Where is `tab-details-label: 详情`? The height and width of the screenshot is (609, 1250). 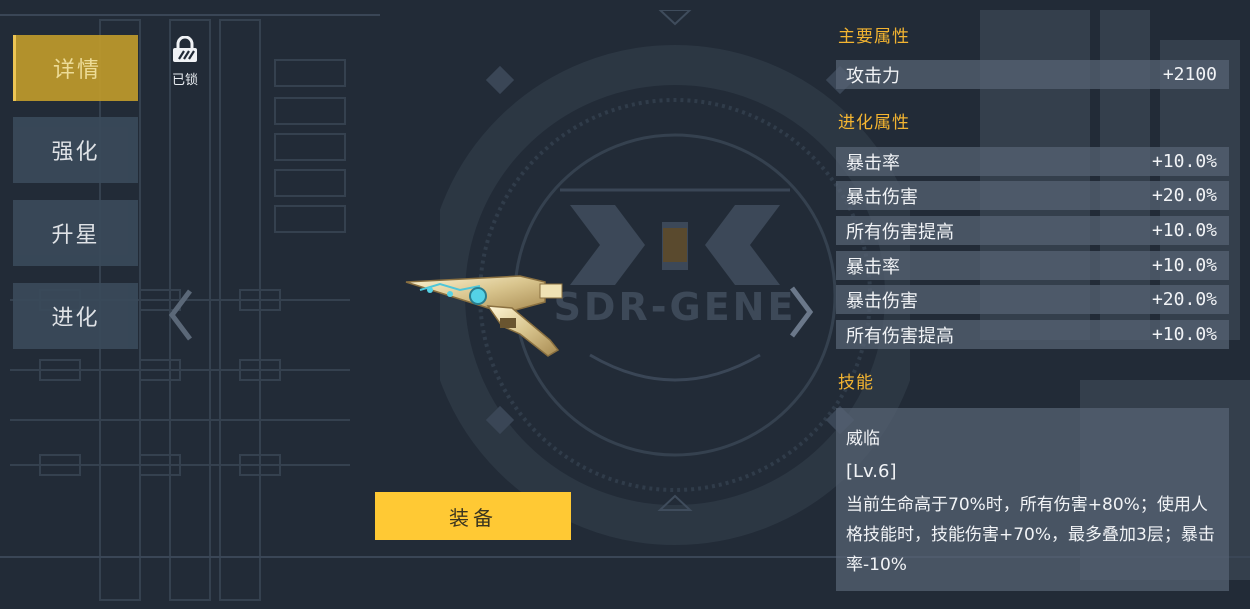 tab-details-label: 详情 is located at coordinates (76, 70).